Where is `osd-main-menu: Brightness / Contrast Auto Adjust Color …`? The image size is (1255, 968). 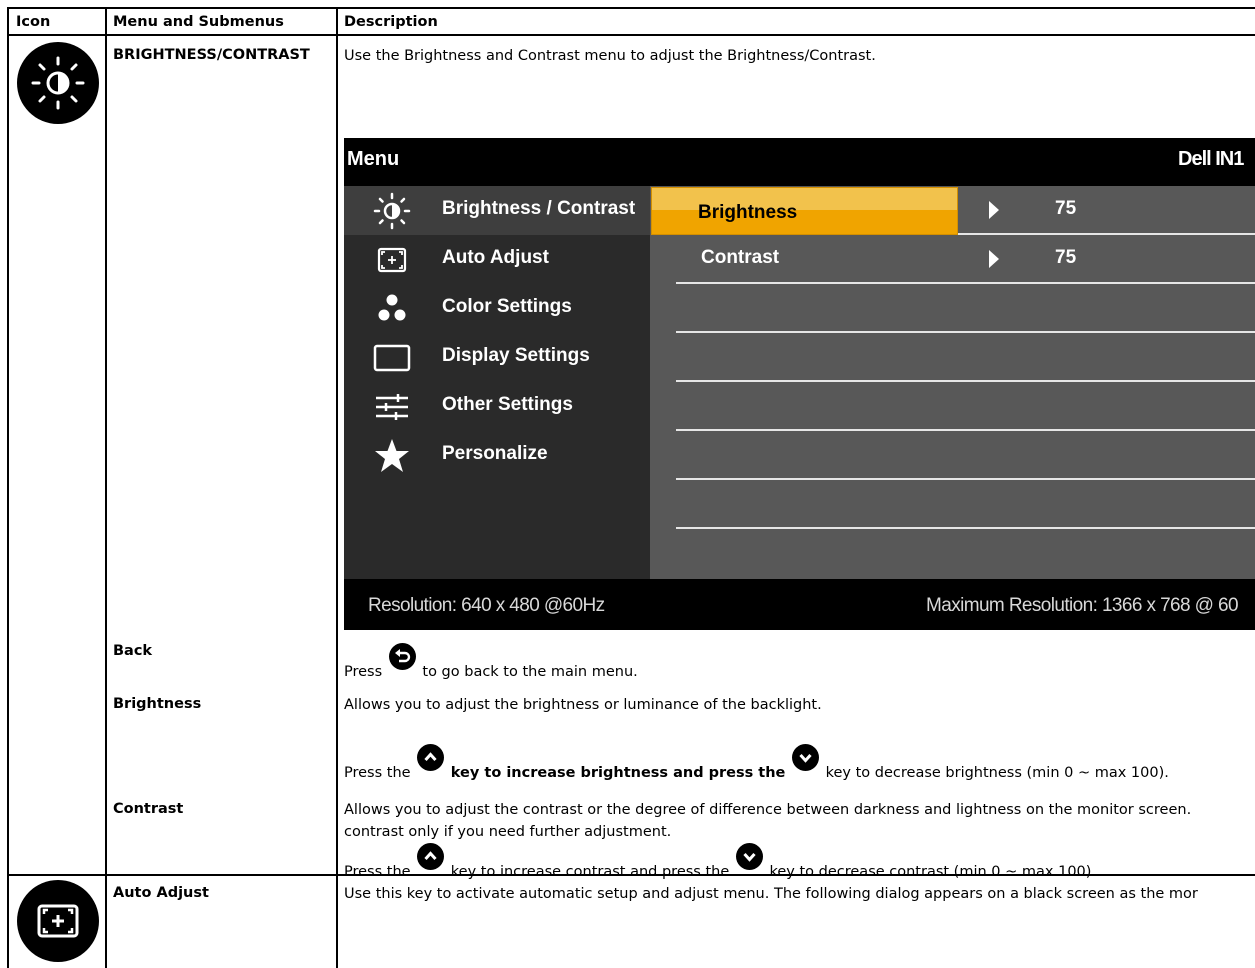
osd-main-menu: Brightness / Contrast Auto Adjust Color … is located at coordinates (497, 382).